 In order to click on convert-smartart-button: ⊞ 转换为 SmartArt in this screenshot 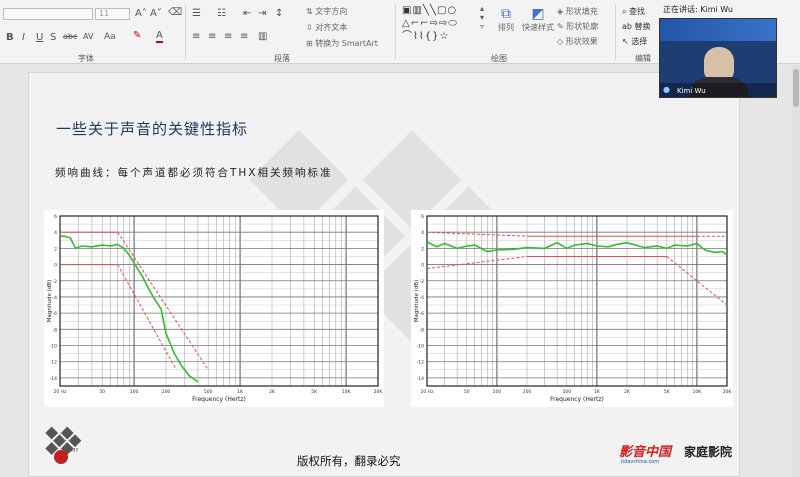, I will do `click(342, 43)`.